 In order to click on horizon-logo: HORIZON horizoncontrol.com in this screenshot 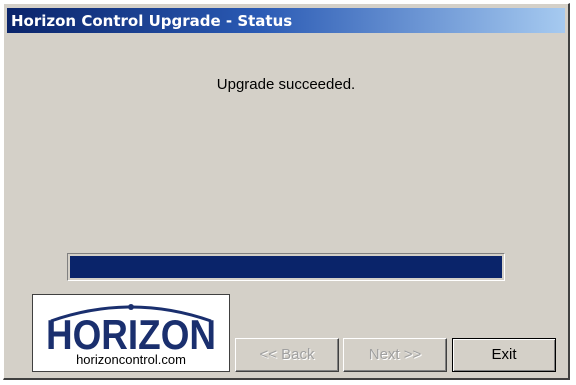, I will do `click(131, 333)`.